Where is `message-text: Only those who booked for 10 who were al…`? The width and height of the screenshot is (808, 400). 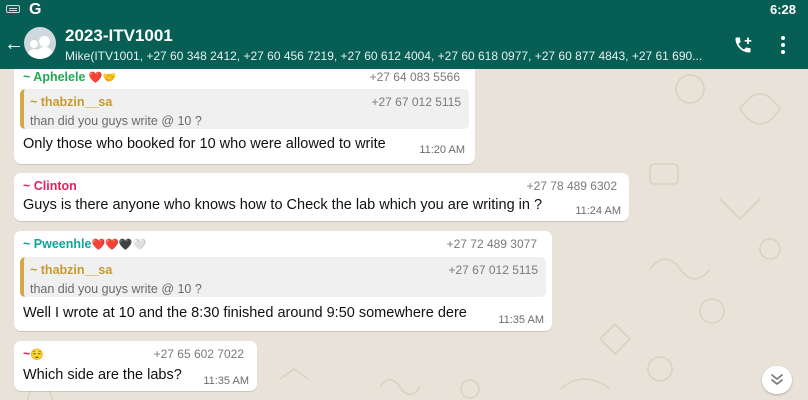
message-text: Only those who booked for 10 who were al… is located at coordinates (204, 144).